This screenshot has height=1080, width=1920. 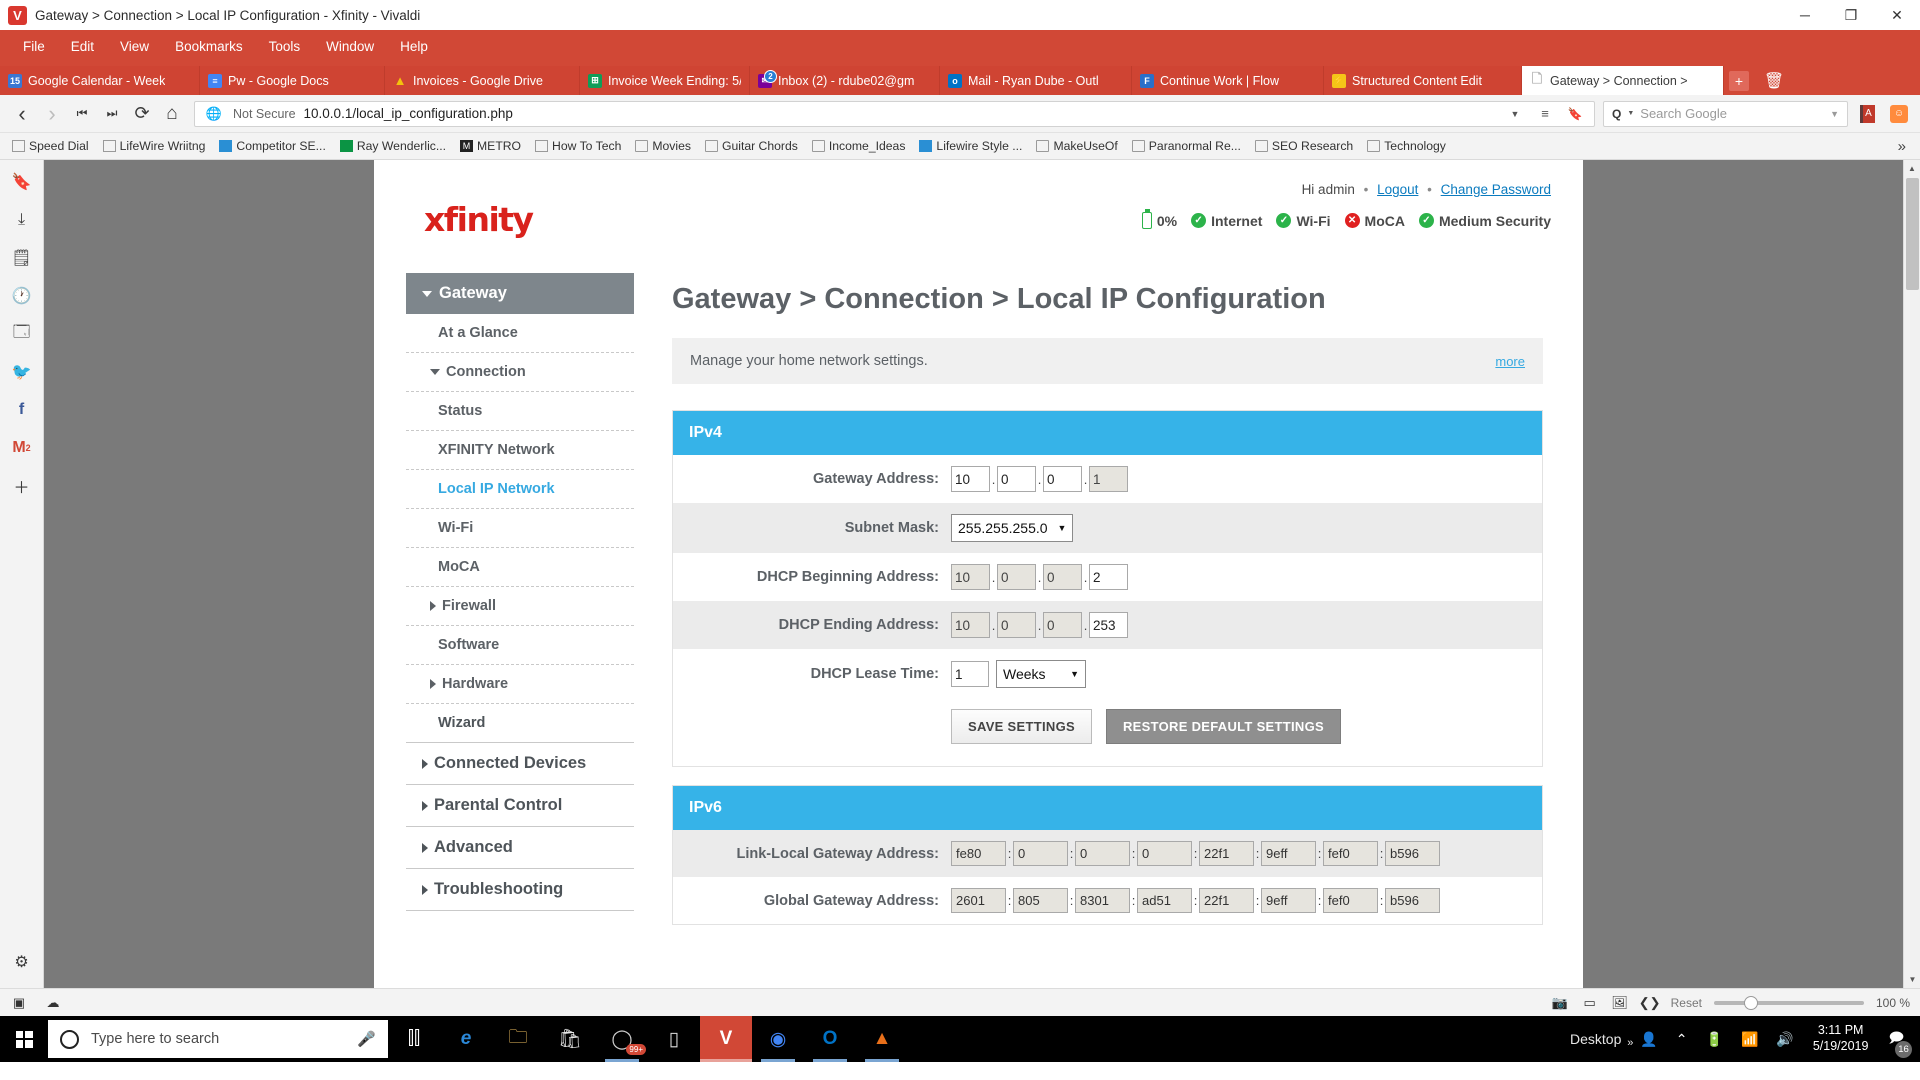 What do you see at coordinates (482, 80) in the screenshot?
I see `tab-google-drive: ▲ Invoices - Google Drive` at bounding box center [482, 80].